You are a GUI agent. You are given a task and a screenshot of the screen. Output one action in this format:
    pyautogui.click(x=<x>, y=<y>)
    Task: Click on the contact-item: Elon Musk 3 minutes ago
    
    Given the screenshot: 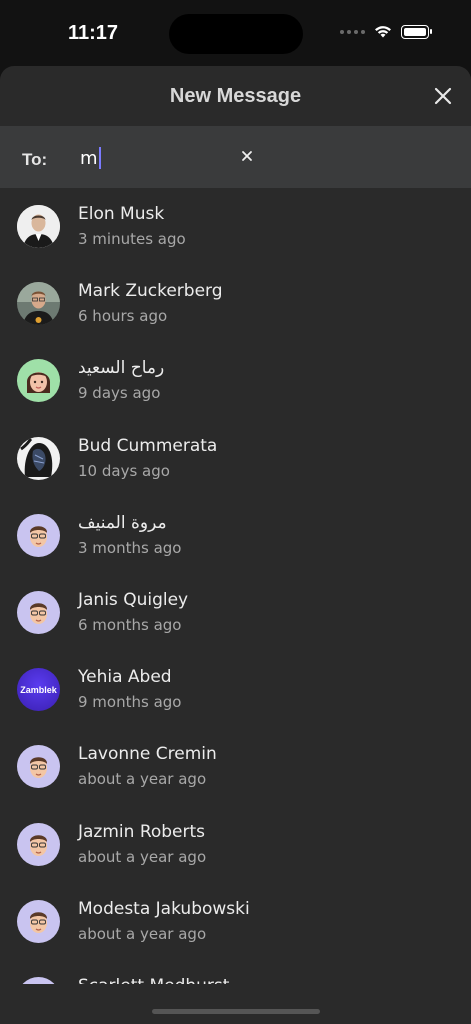 What is the action you would take?
    pyautogui.click(x=235, y=226)
    